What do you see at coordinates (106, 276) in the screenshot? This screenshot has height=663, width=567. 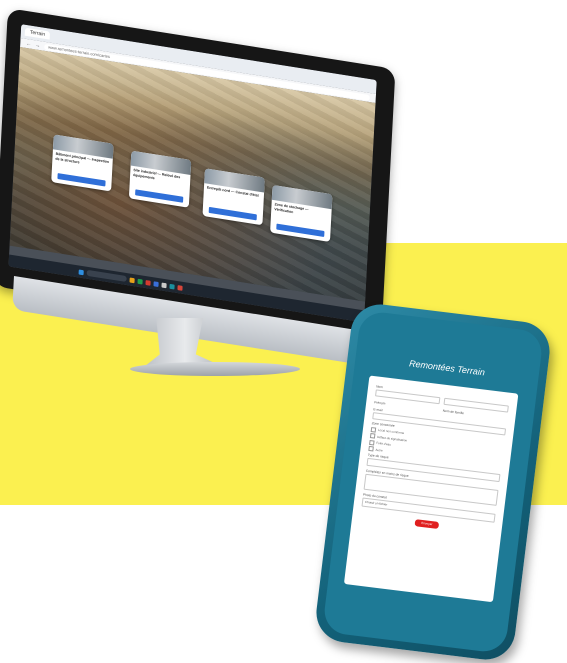 I see `taskbar-search` at bounding box center [106, 276].